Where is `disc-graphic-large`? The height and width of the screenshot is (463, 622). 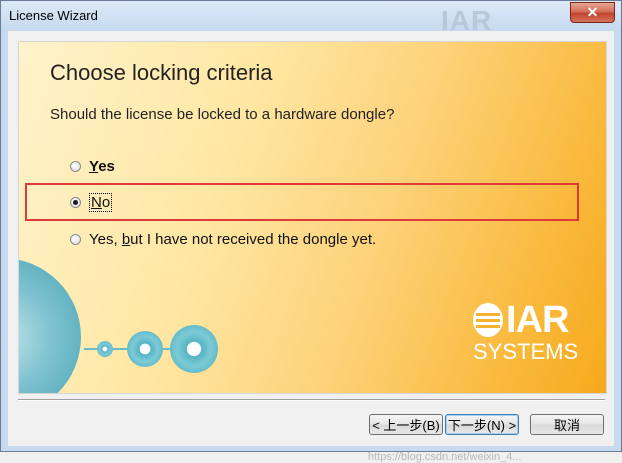 disc-graphic-large is located at coordinates (50, 325).